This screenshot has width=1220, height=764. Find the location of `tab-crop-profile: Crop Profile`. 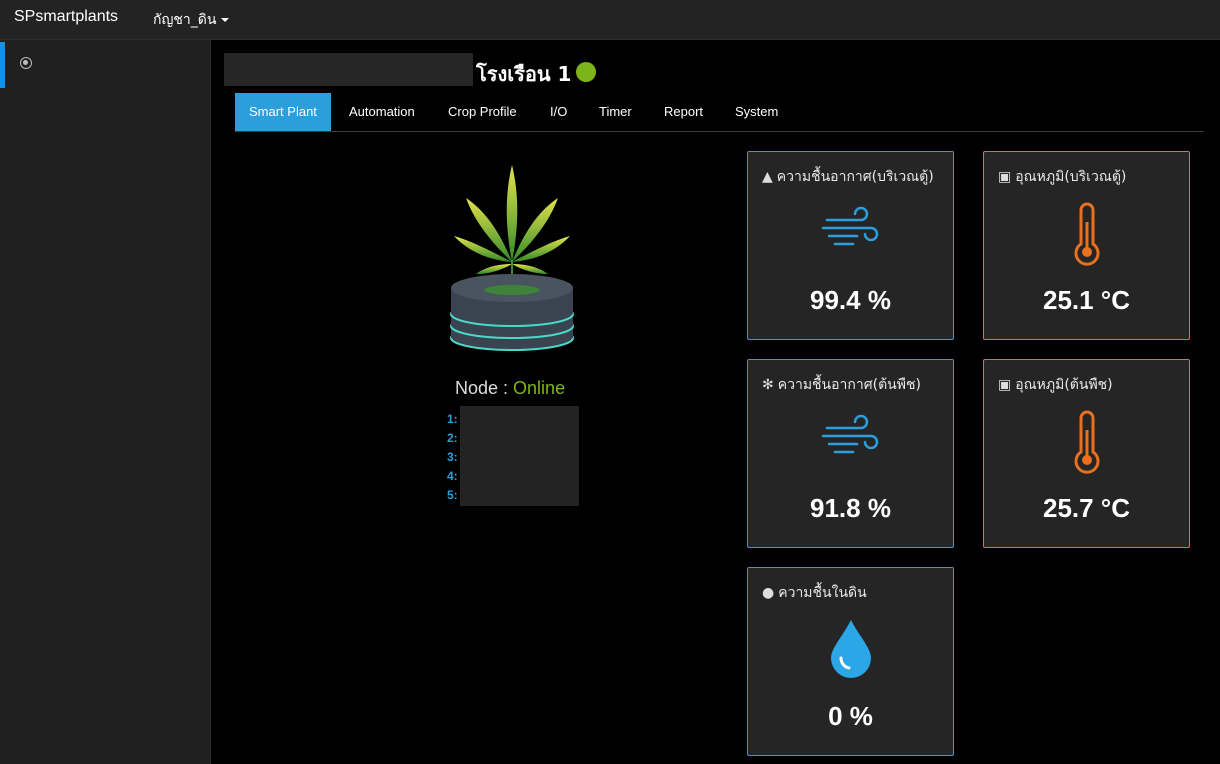

tab-crop-profile: Crop Profile is located at coordinates (482, 112).